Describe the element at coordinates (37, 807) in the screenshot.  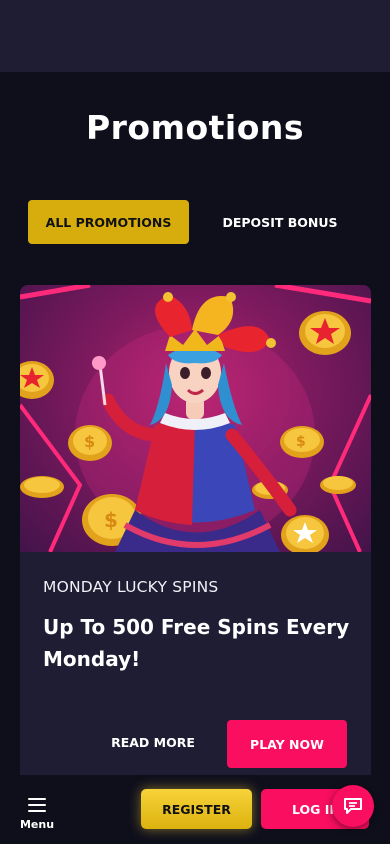
I see `hamburger-icon` at that location.